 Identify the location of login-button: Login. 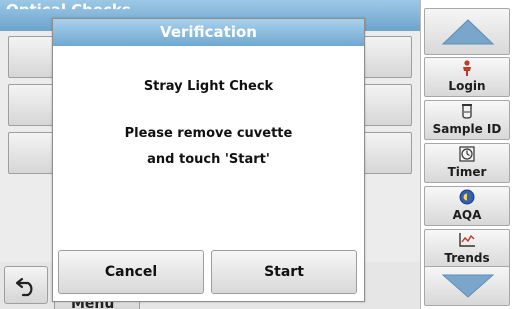
(467, 77).